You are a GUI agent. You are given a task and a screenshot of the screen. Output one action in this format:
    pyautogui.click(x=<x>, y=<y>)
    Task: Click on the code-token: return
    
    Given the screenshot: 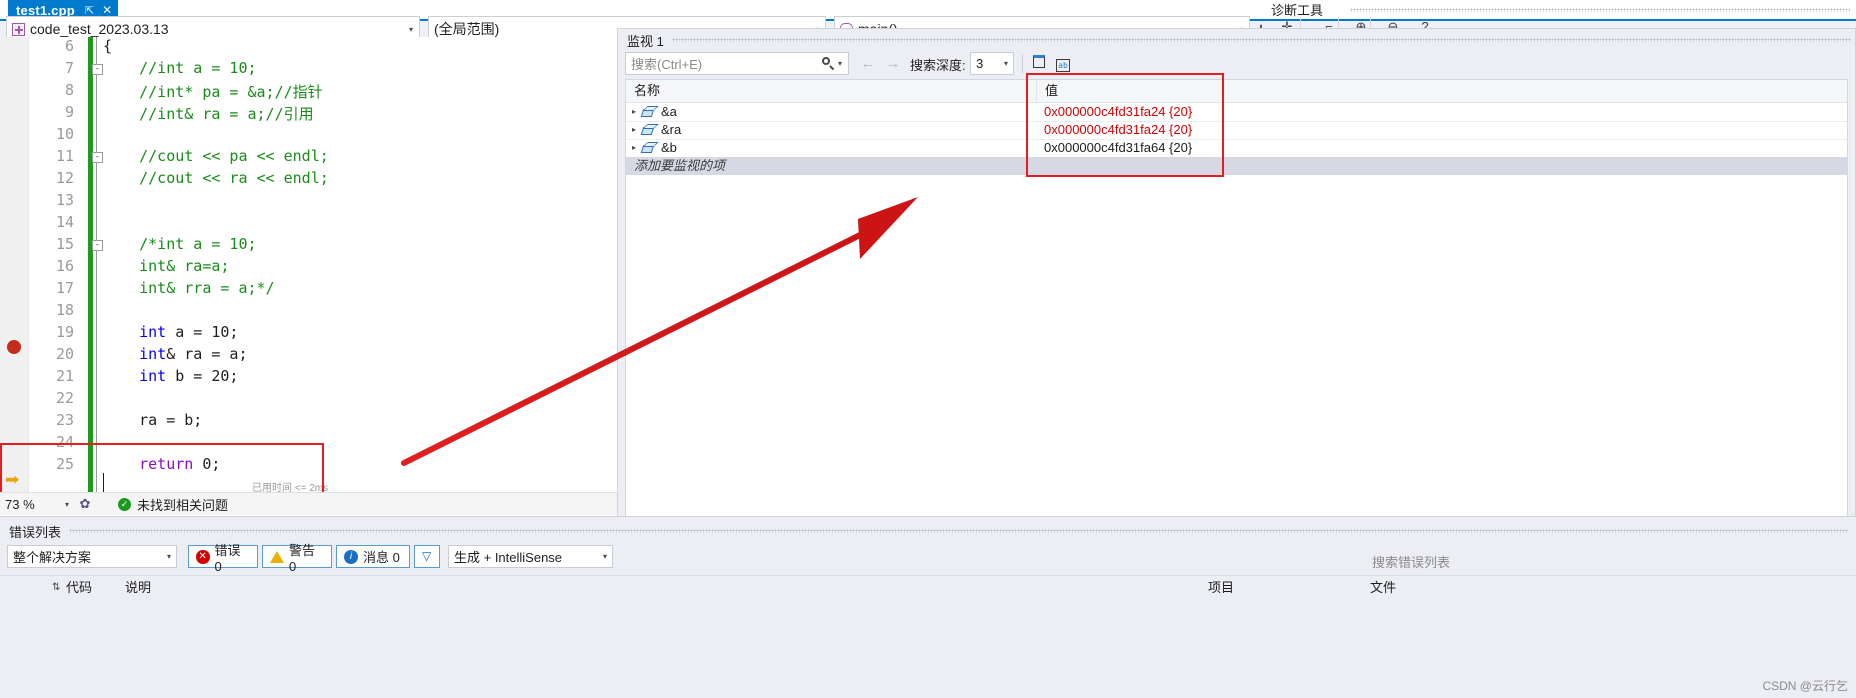 What is the action you would take?
    pyautogui.click(x=148, y=464)
    